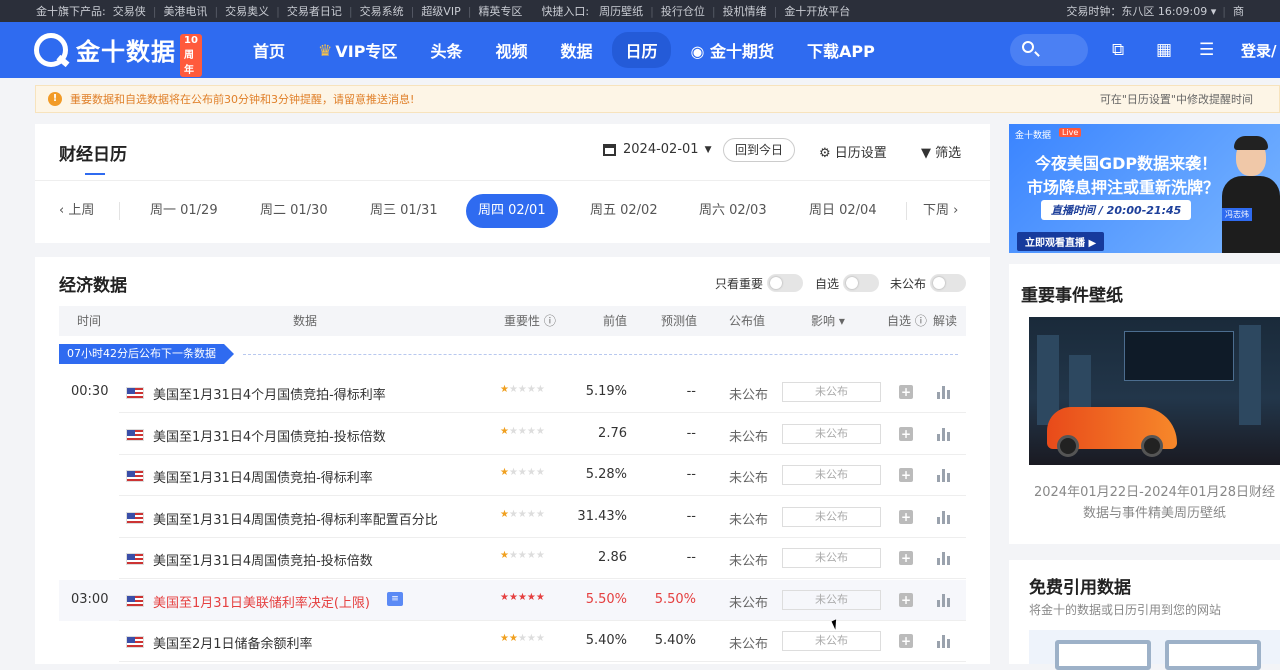 The width and height of the screenshot is (1280, 670). I want to click on watchlist-toggle: 自选, so click(847, 283).